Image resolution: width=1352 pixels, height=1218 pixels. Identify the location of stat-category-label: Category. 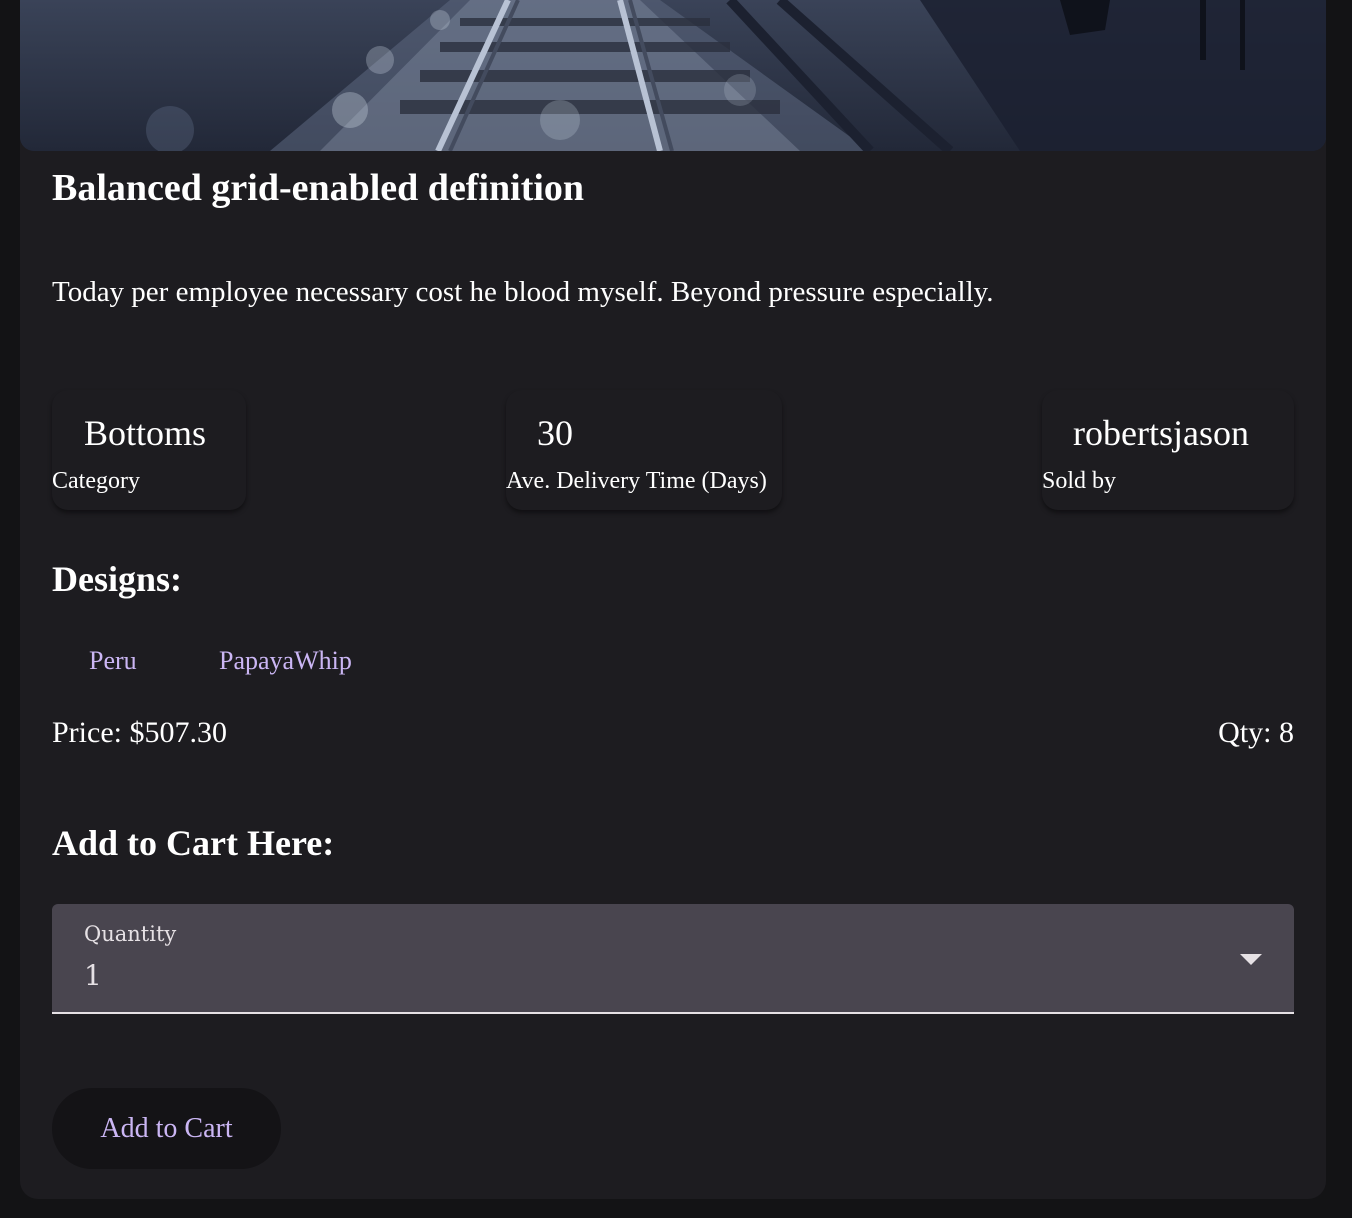
(96, 481).